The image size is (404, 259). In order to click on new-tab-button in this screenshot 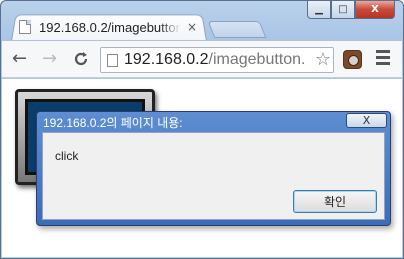, I will do `click(237, 29)`.